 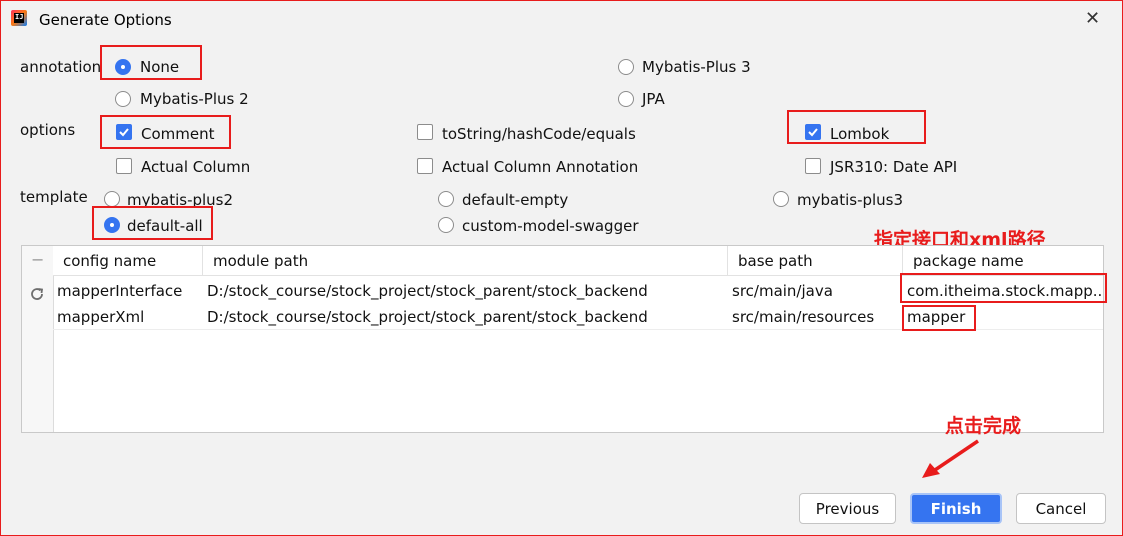 What do you see at coordinates (813, 166) in the screenshot?
I see `checkbox-jsr310` at bounding box center [813, 166].